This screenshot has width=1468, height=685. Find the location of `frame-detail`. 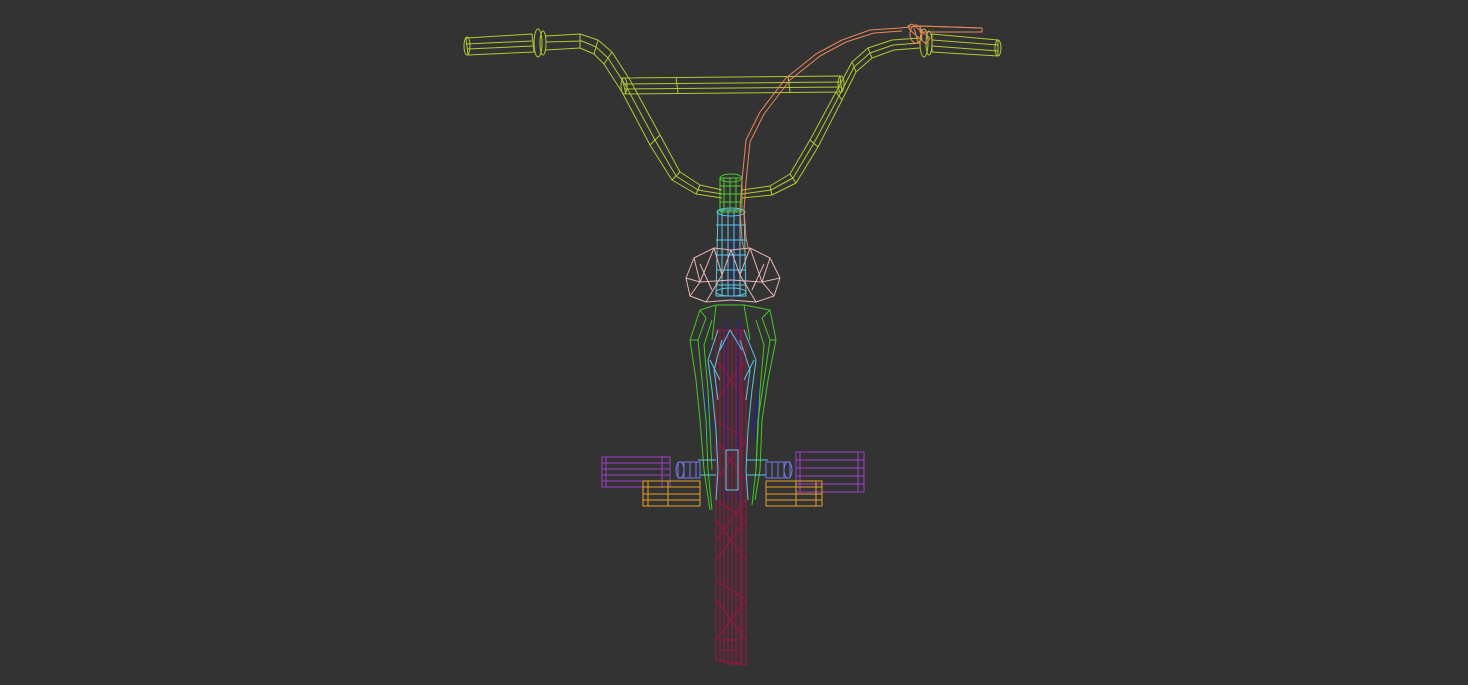

frame-detail is located at coordinates (731, 357).